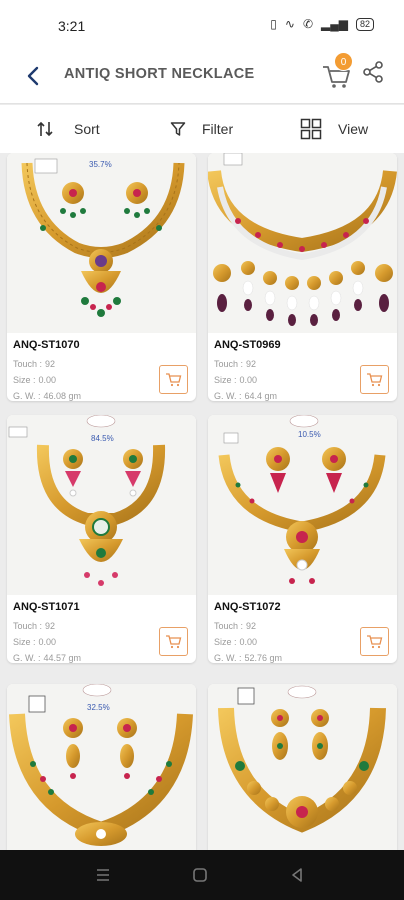  What do you see at coordinates (159, 74) in the screenshot?
I see `page-title: ANTIQ SHORT NECKLACE` at bounding box center [159, 74].